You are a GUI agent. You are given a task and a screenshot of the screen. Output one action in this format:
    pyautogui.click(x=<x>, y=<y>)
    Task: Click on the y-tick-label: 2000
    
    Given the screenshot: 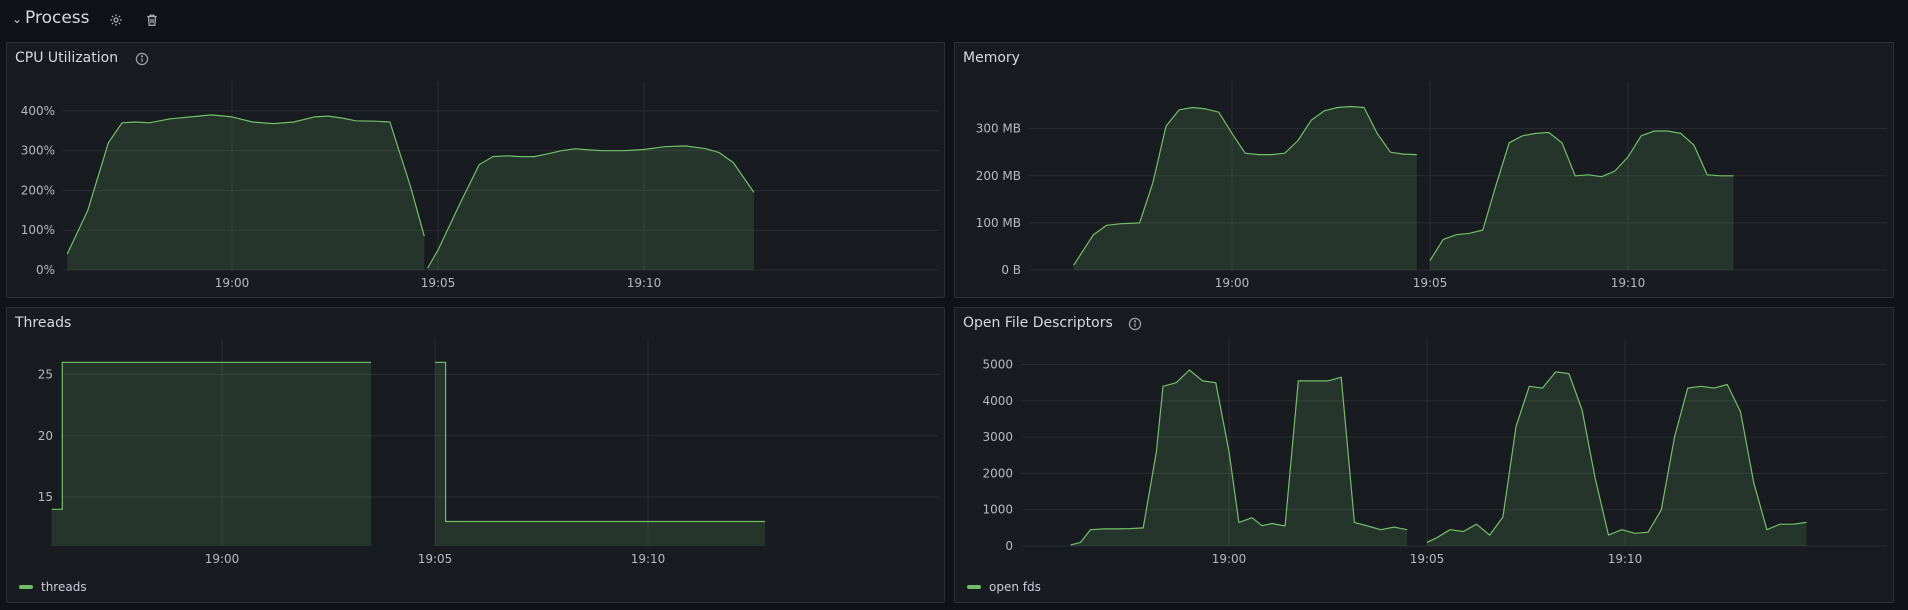 What is the action you would take?
    pyautogui.click(x=997, y=473)
    